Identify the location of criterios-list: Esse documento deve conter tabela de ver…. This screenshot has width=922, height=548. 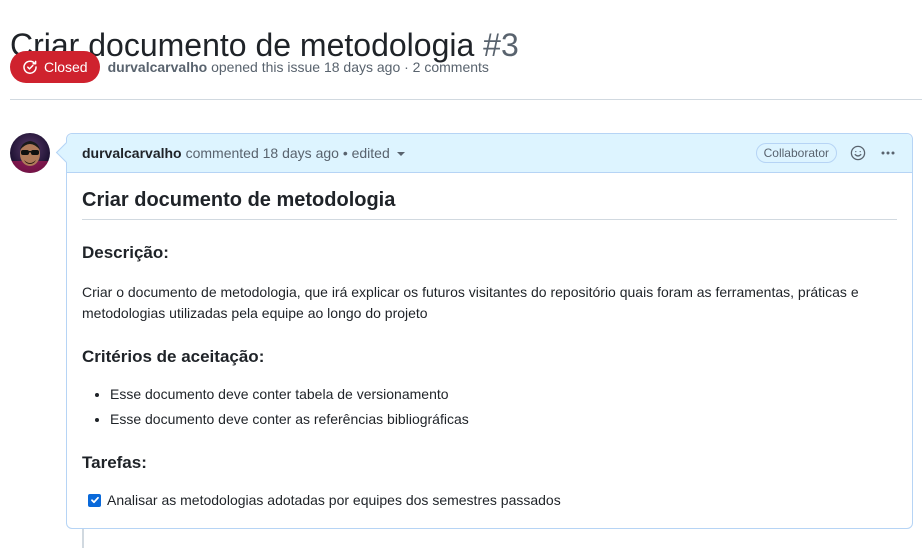
(489, 407).